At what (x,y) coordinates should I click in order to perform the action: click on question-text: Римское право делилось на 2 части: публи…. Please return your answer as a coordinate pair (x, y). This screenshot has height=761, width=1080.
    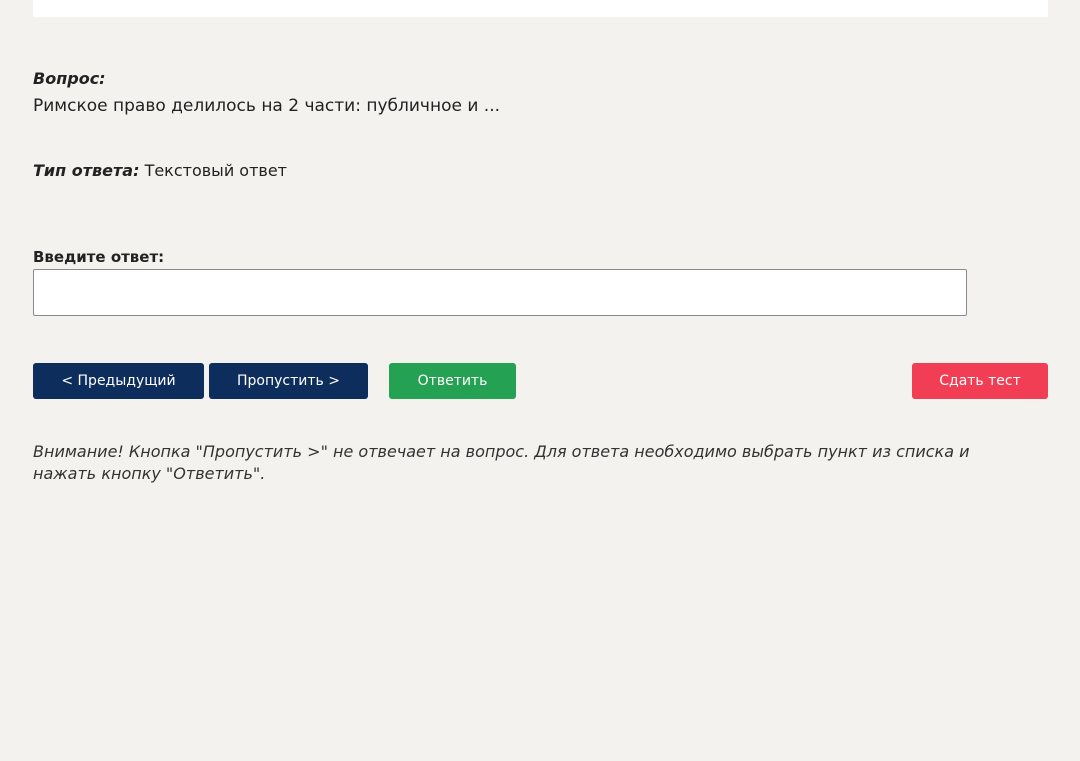
    Looking at the image, I should click on (267, 106).